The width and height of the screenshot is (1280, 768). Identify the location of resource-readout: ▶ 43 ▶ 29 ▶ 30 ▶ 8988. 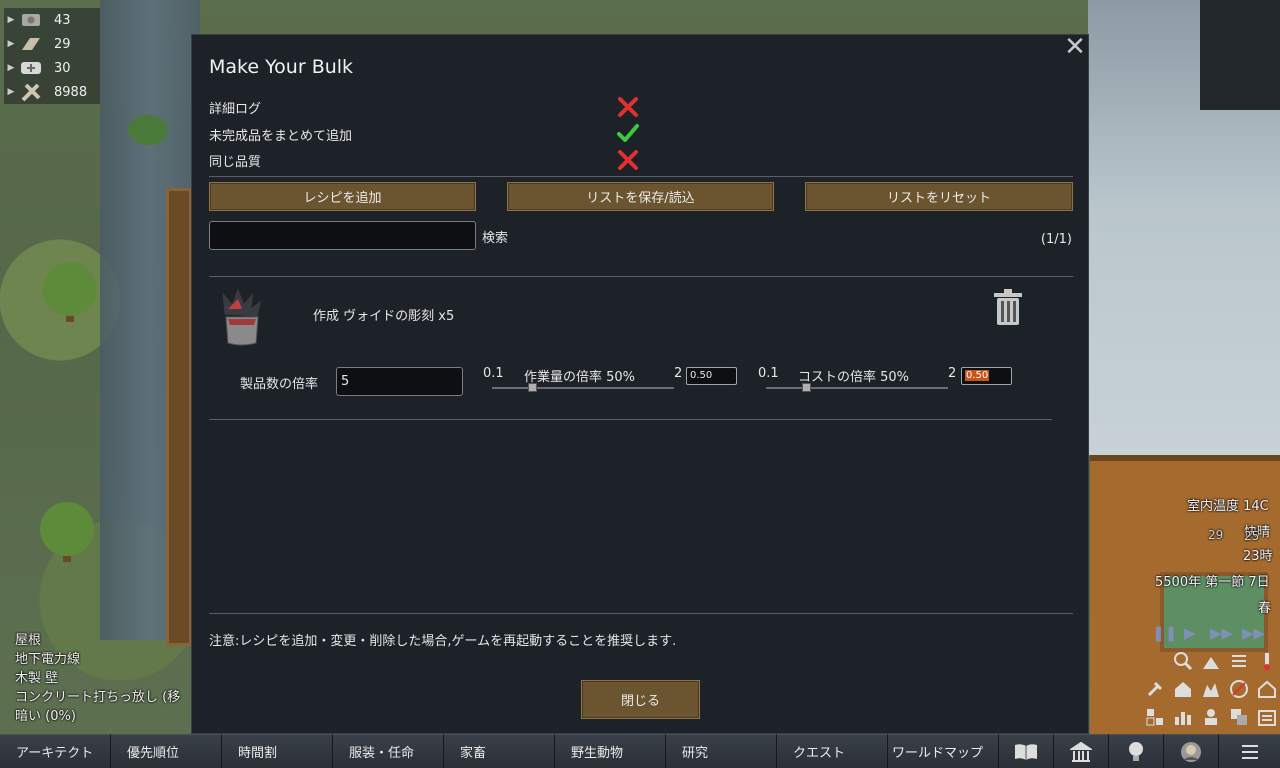
(52, 56).